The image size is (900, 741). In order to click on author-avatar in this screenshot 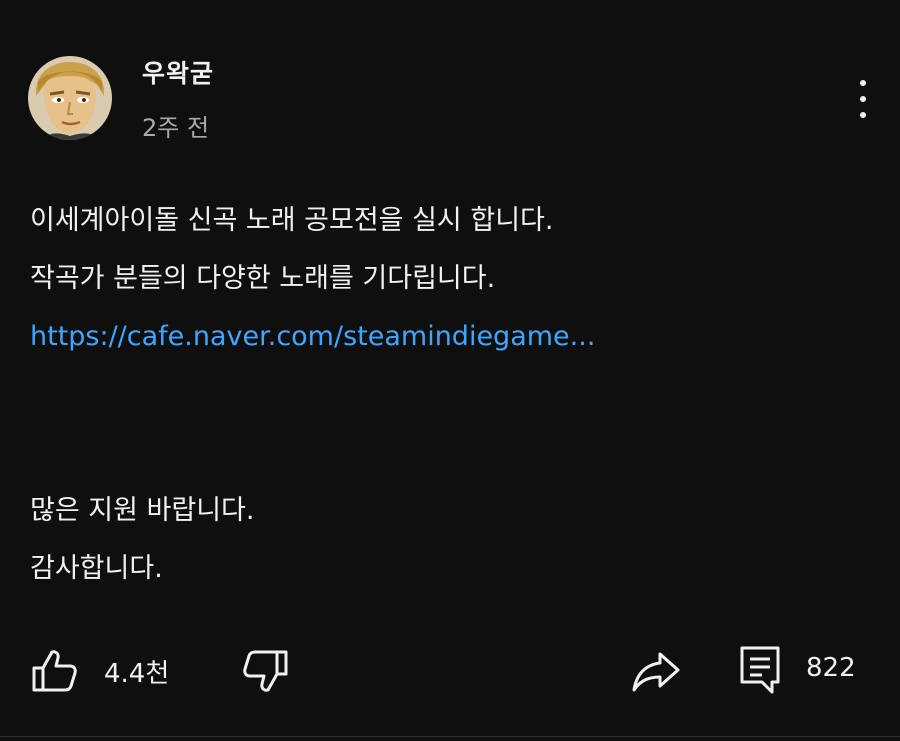, I will do `click(70, 98)`.